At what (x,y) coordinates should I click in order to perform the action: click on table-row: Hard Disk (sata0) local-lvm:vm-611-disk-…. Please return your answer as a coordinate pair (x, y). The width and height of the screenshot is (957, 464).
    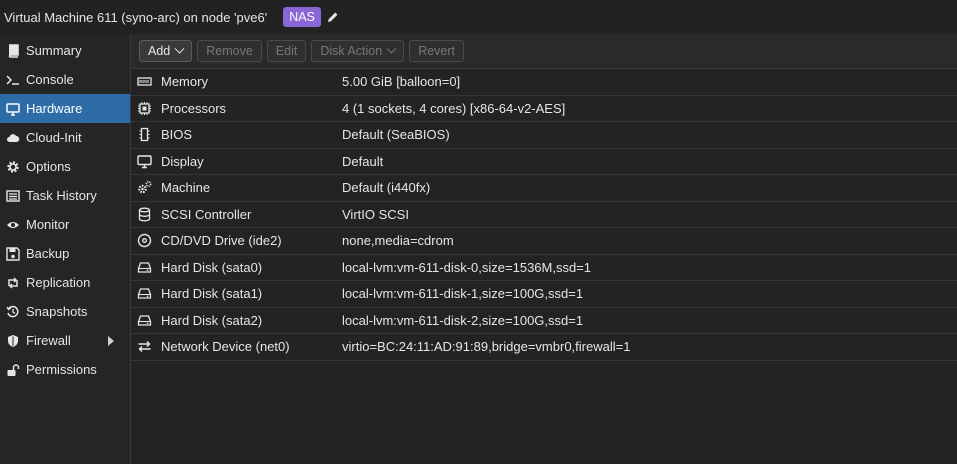
    Looking at the image, I should click on (544, 268).